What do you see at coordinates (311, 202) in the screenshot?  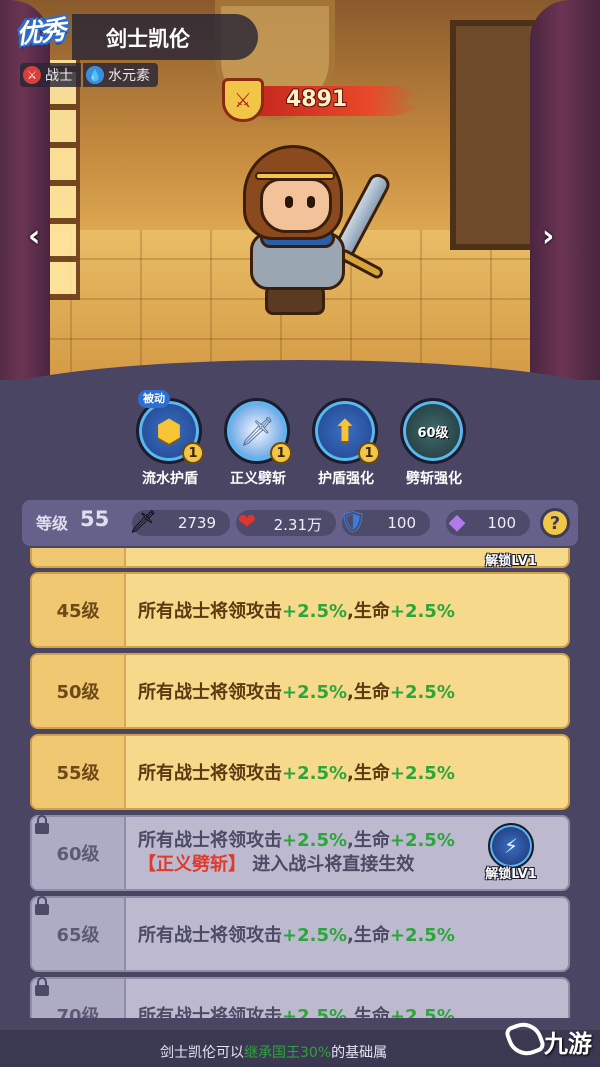 I see `hero-eye-right` at bounding box center [311, 202].